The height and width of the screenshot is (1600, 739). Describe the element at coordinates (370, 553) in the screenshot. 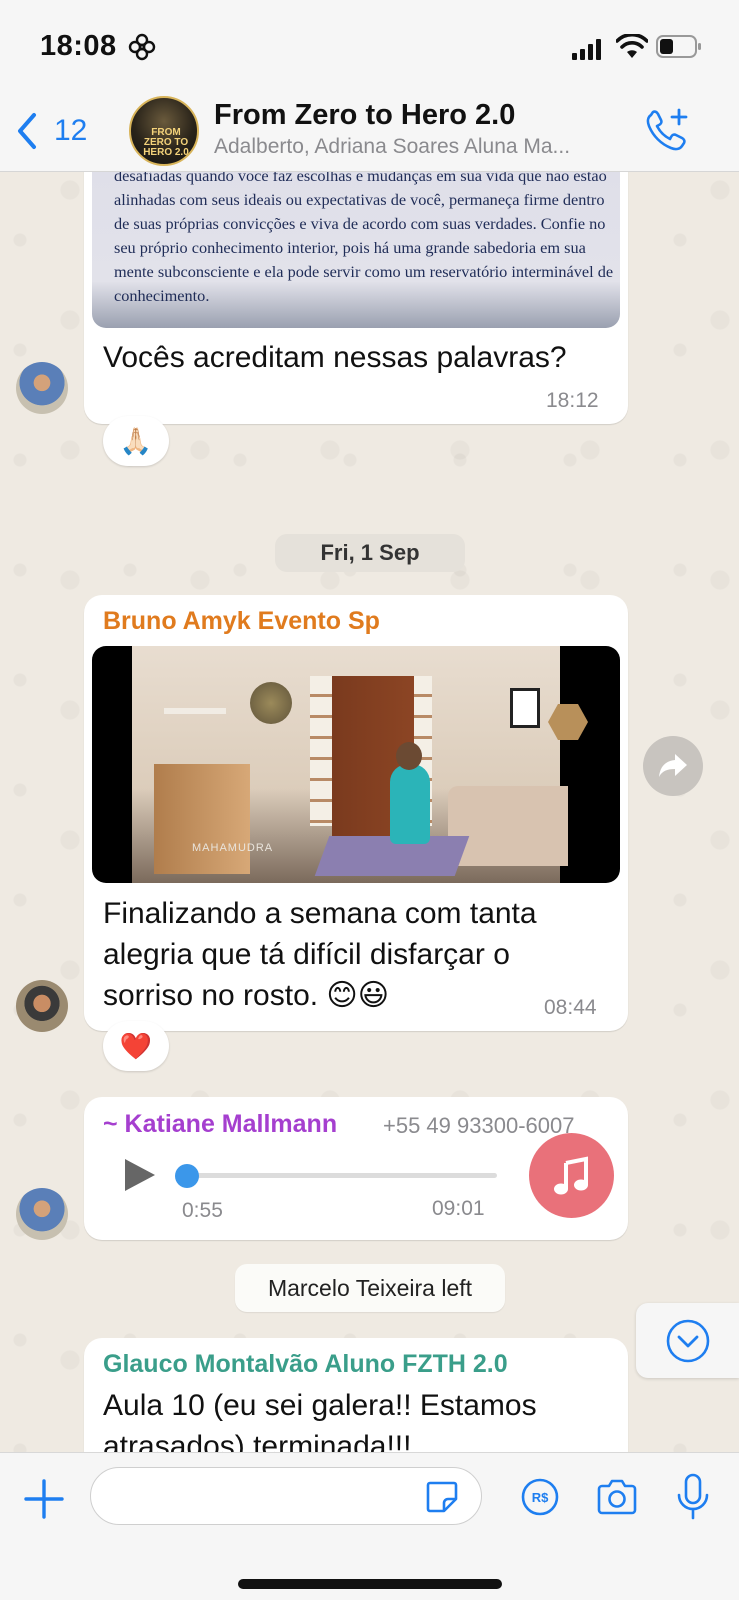

I see `date-separator: Fri, 1 Sep` at that location.